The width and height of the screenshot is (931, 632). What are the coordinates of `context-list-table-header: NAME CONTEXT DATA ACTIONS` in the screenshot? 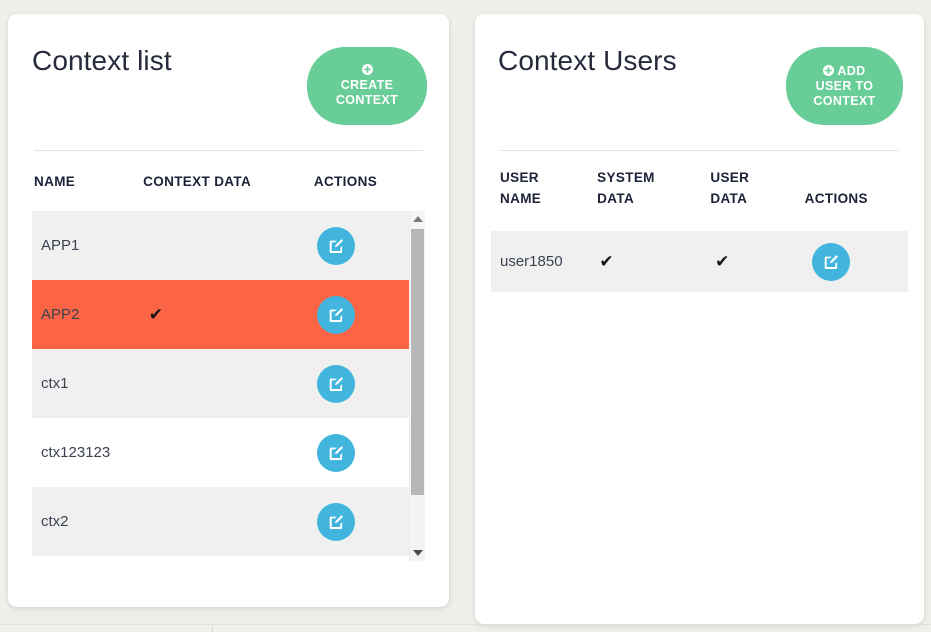 It's located at (228, 181).